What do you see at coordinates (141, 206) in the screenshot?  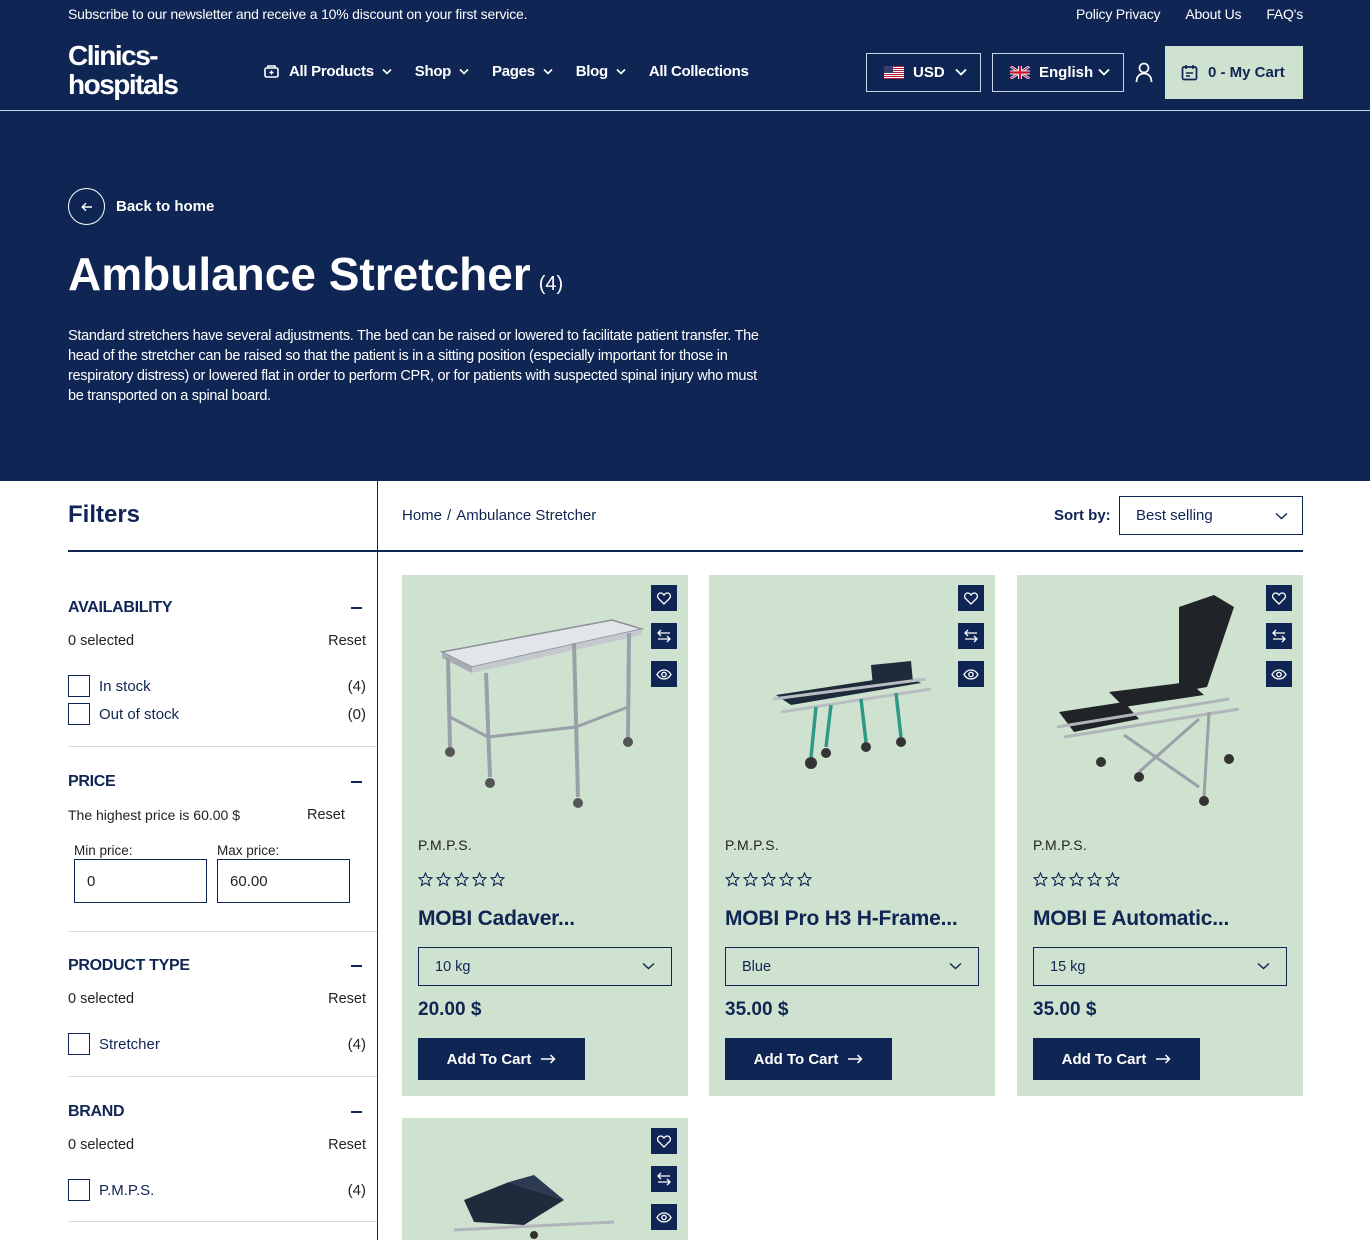 I see `back-to-home-link: Back to home` at bounding box center [141, 206].